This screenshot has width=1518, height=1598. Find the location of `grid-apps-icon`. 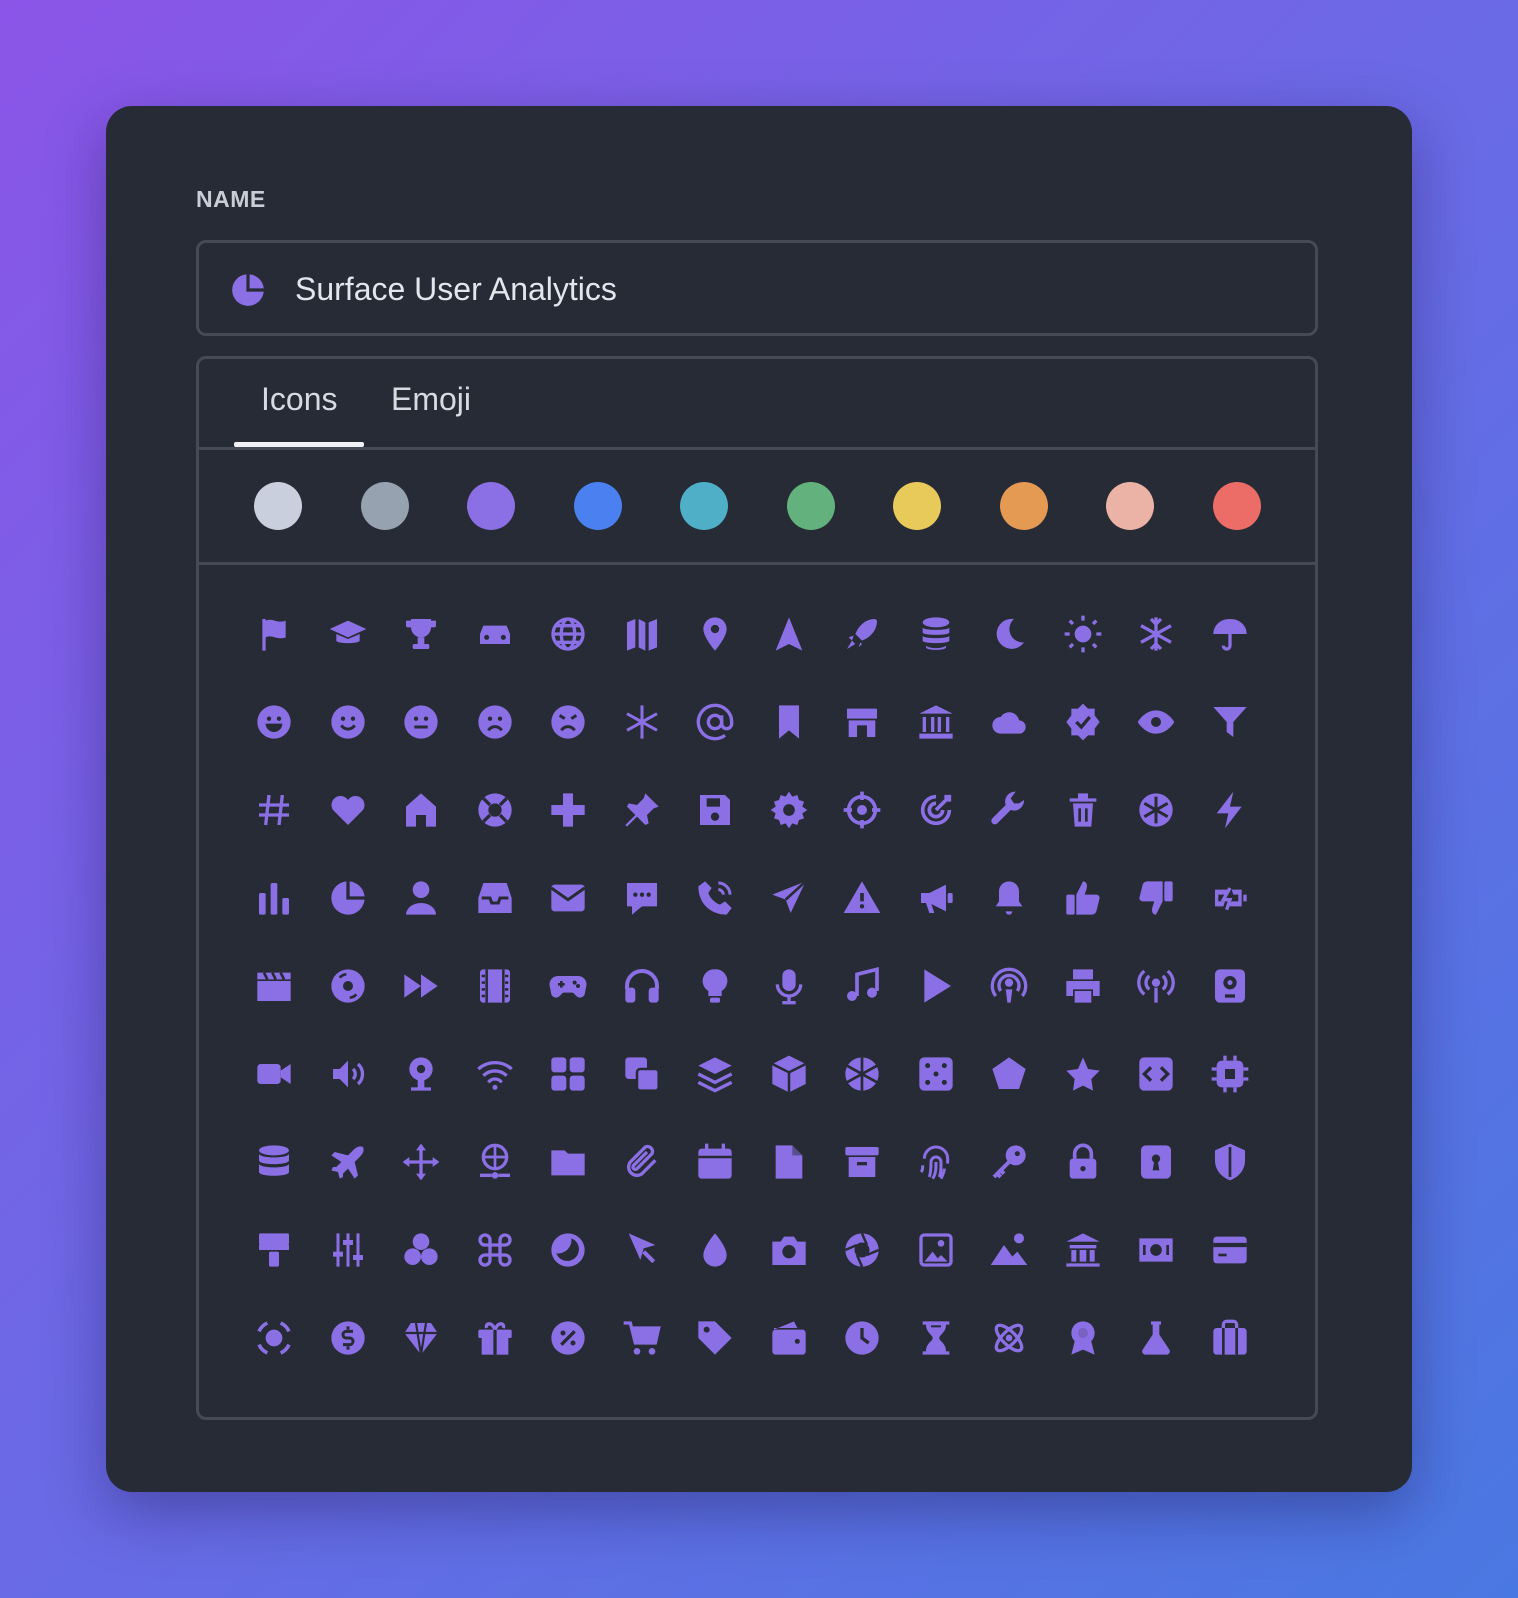

grid-apps-icon is located at coordinates (568, 1074).